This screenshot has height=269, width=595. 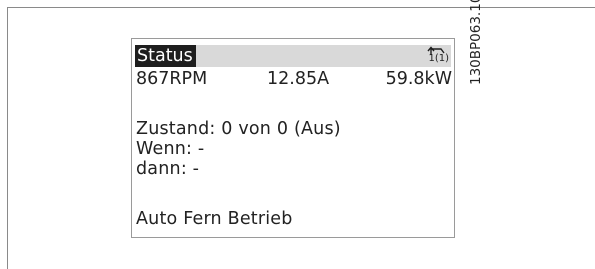 I want to click on when-line: Wenn: -, so click(x=170, y=149).